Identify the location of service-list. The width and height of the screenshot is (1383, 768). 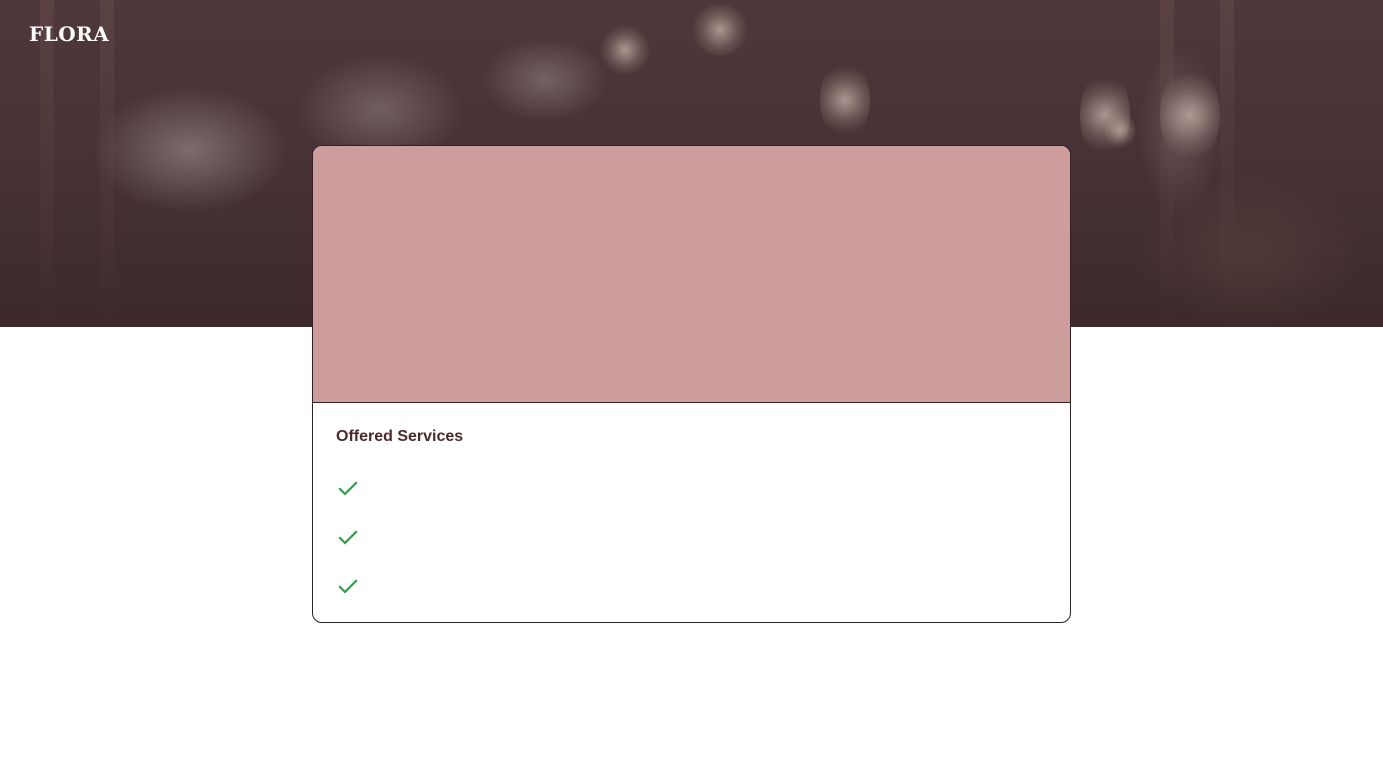
(691, 537).